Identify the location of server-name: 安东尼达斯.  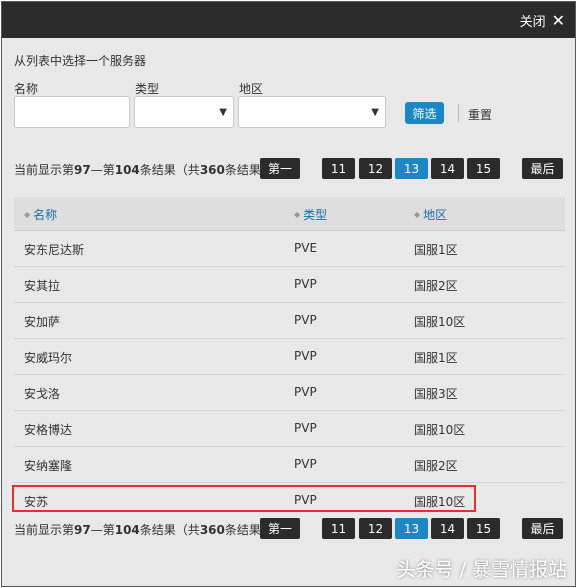
(54, 250).